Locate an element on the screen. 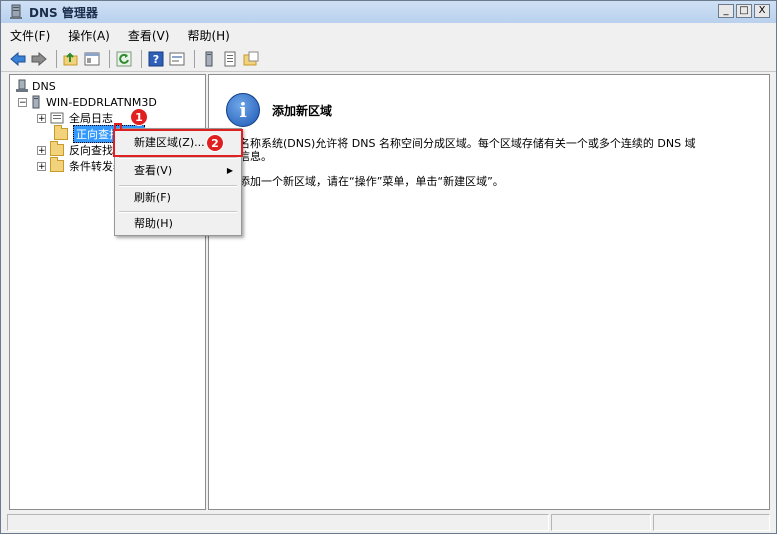 This screenshot has width=777, height=534. maximize-button: □ is located at coordinates (744, 11).